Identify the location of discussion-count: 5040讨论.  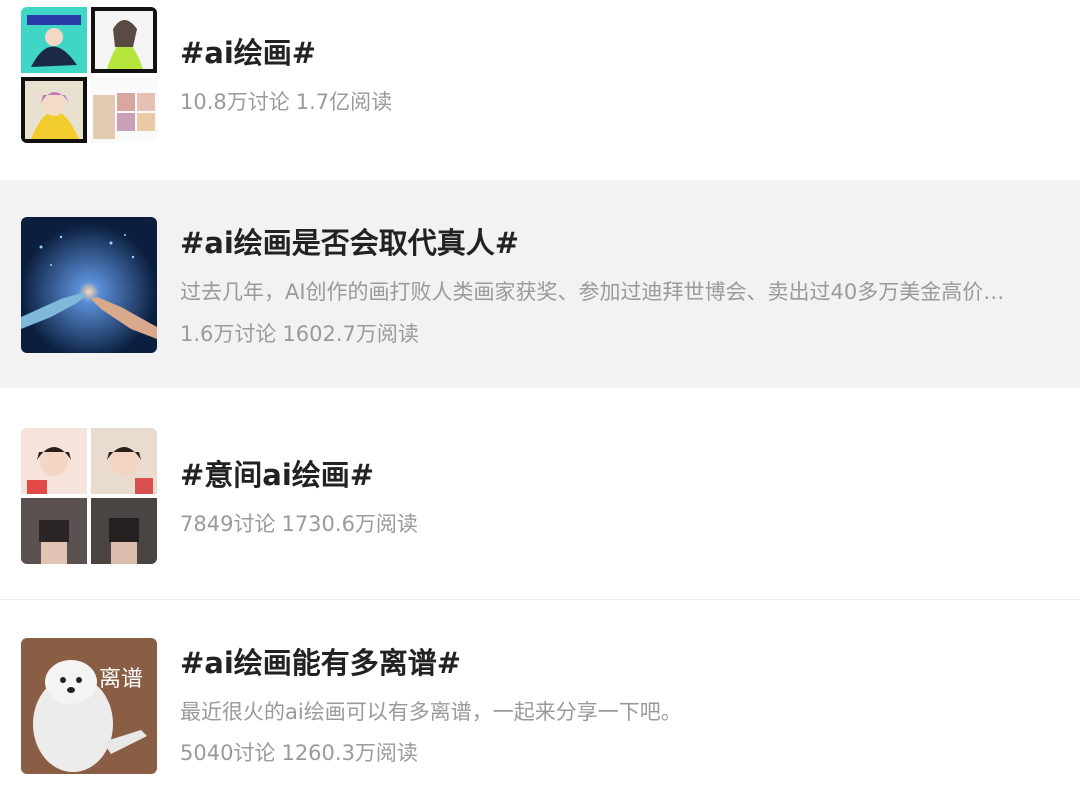
(228, 753).